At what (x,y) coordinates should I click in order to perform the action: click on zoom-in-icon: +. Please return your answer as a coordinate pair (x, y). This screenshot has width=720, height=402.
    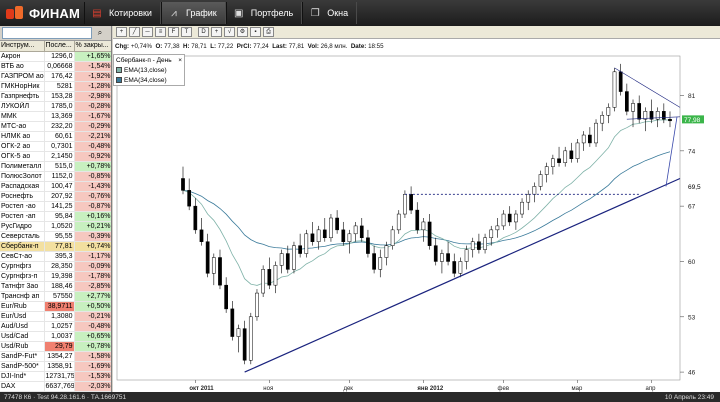
    Looking at the image, I should click on (216, 32).